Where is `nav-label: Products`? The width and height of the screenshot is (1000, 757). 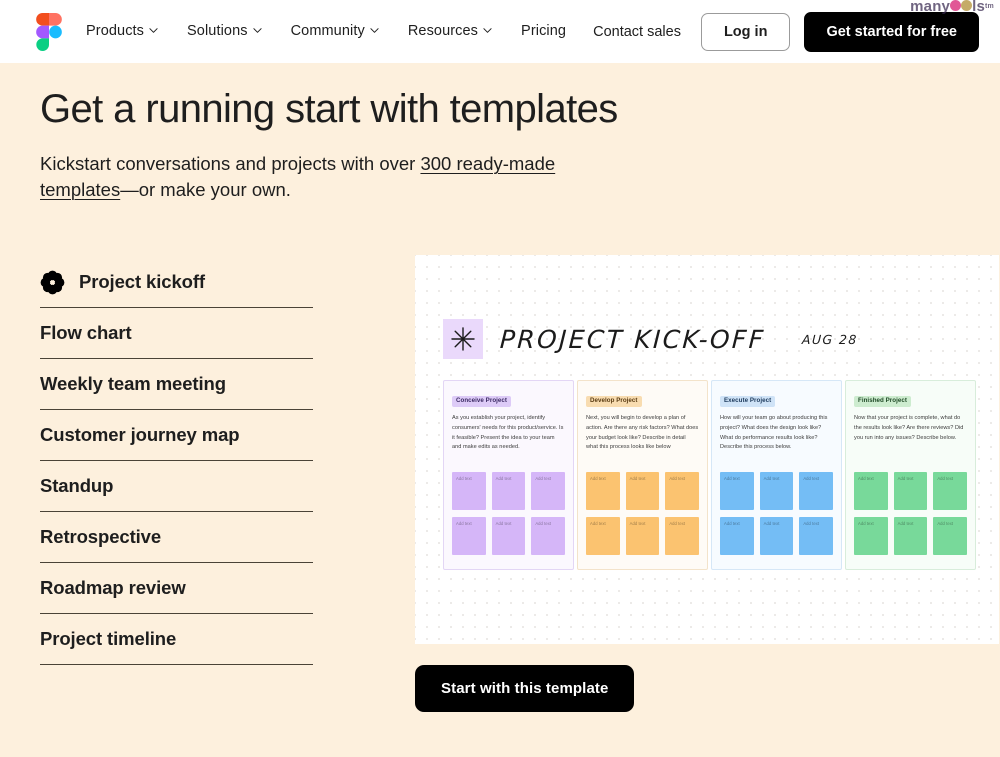 nav-label: Products is located at coordinates (115, 31).